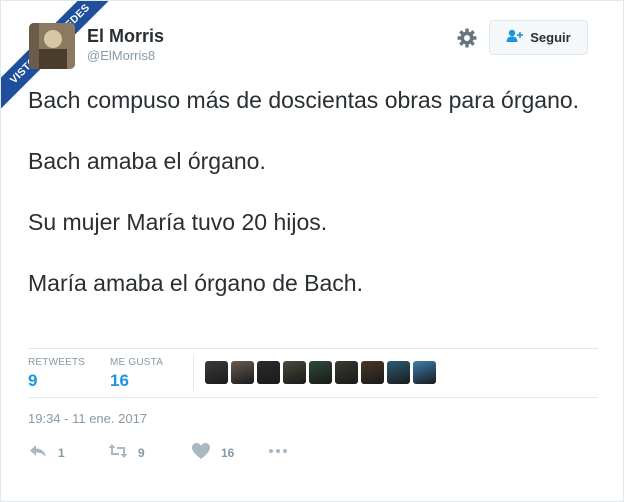 This screenshot has width=624, height=502. I want to click on retweet-icon, so click(118, 452).